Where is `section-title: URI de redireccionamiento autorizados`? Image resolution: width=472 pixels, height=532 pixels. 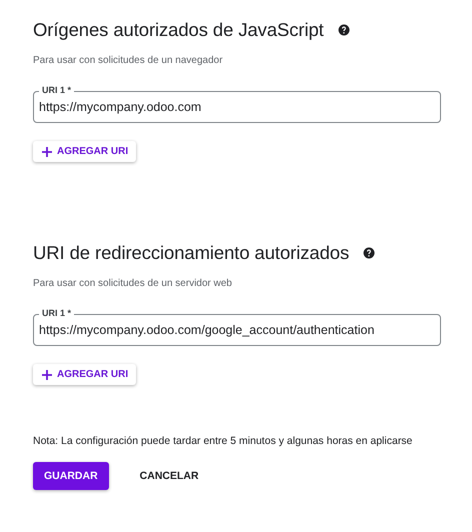
section-title: URI de redireccionamiento autorizados is located at coordinates (191, 253).